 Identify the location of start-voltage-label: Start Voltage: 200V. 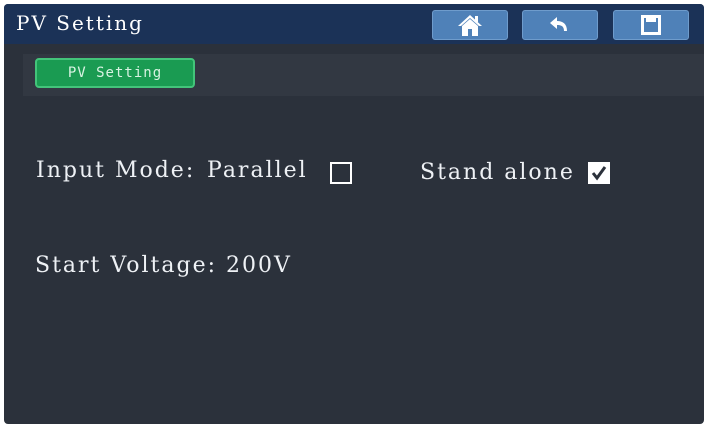
(163, 265).